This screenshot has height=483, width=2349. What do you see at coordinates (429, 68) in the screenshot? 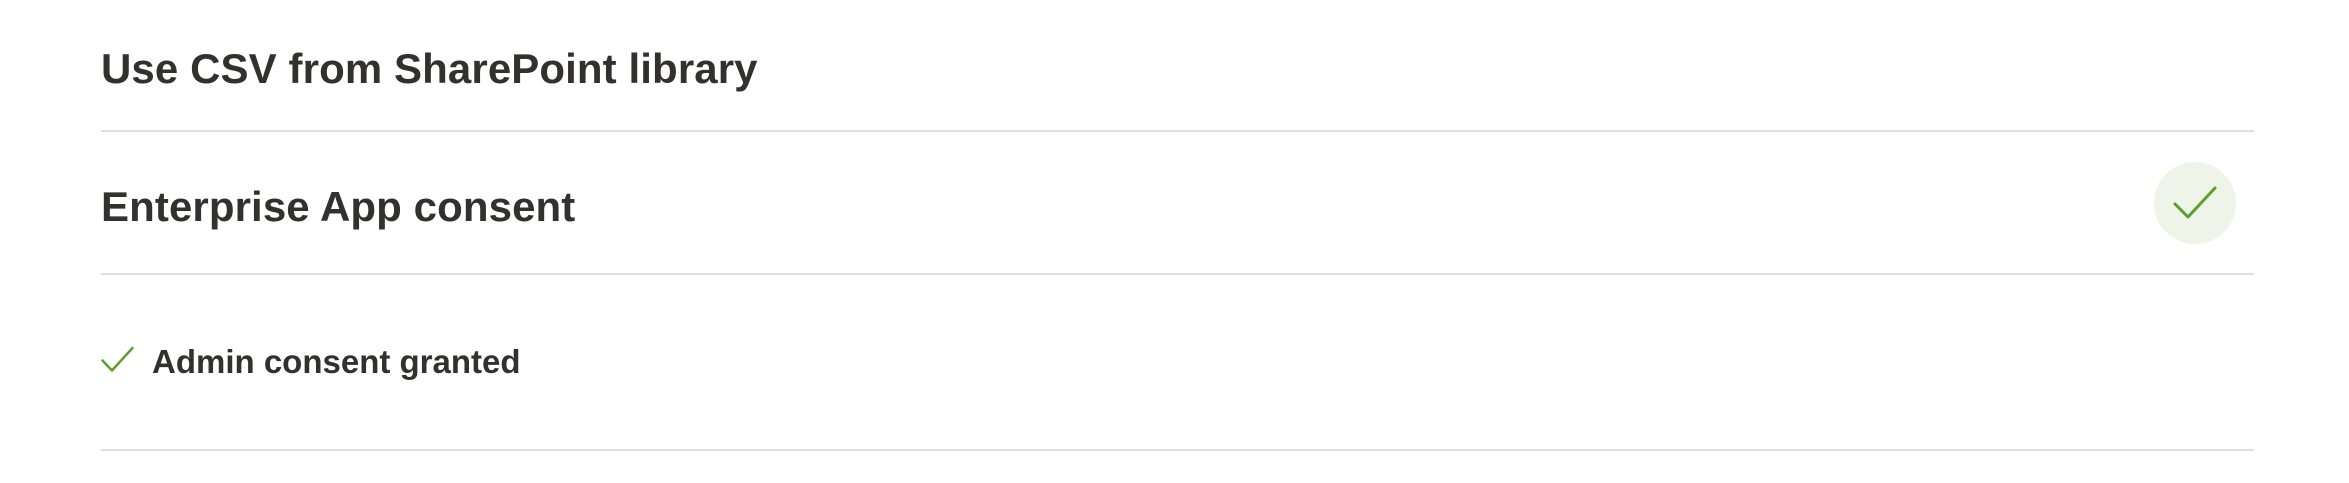
I see `csv-sharepoint-title: Use CSV from SharePoint library` at bounding box center [429, 68].